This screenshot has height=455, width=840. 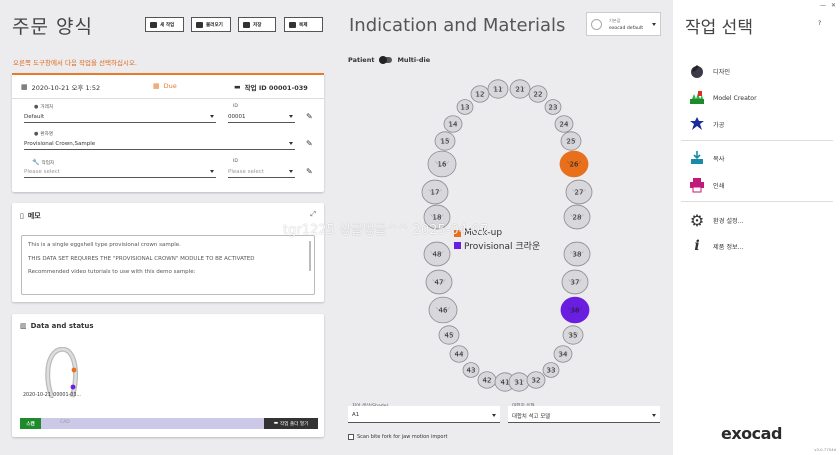 What do you see at coordinates (30, 423) in the screenshot?
I see `scan-step: 스캔` at bounding box center [30, 423].